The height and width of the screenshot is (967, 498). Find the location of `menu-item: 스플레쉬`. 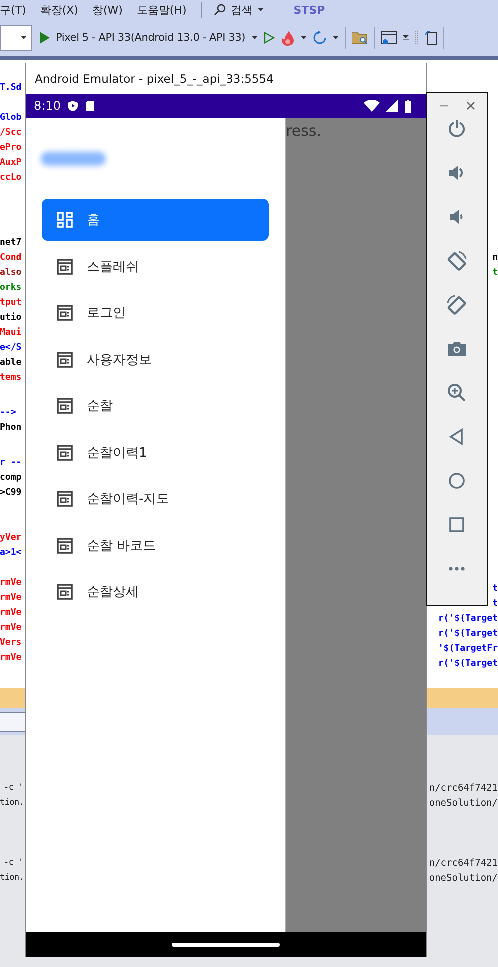

menu-item: 스플레쉬 is located at coordinates (155, 267).